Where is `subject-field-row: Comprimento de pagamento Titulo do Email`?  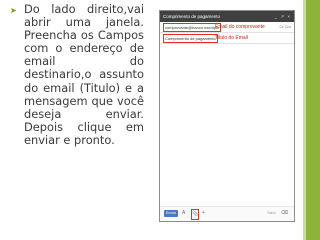
subject-field-row: Comprimento de pagamento Titulo do Email is located at coordinates (227, 38).